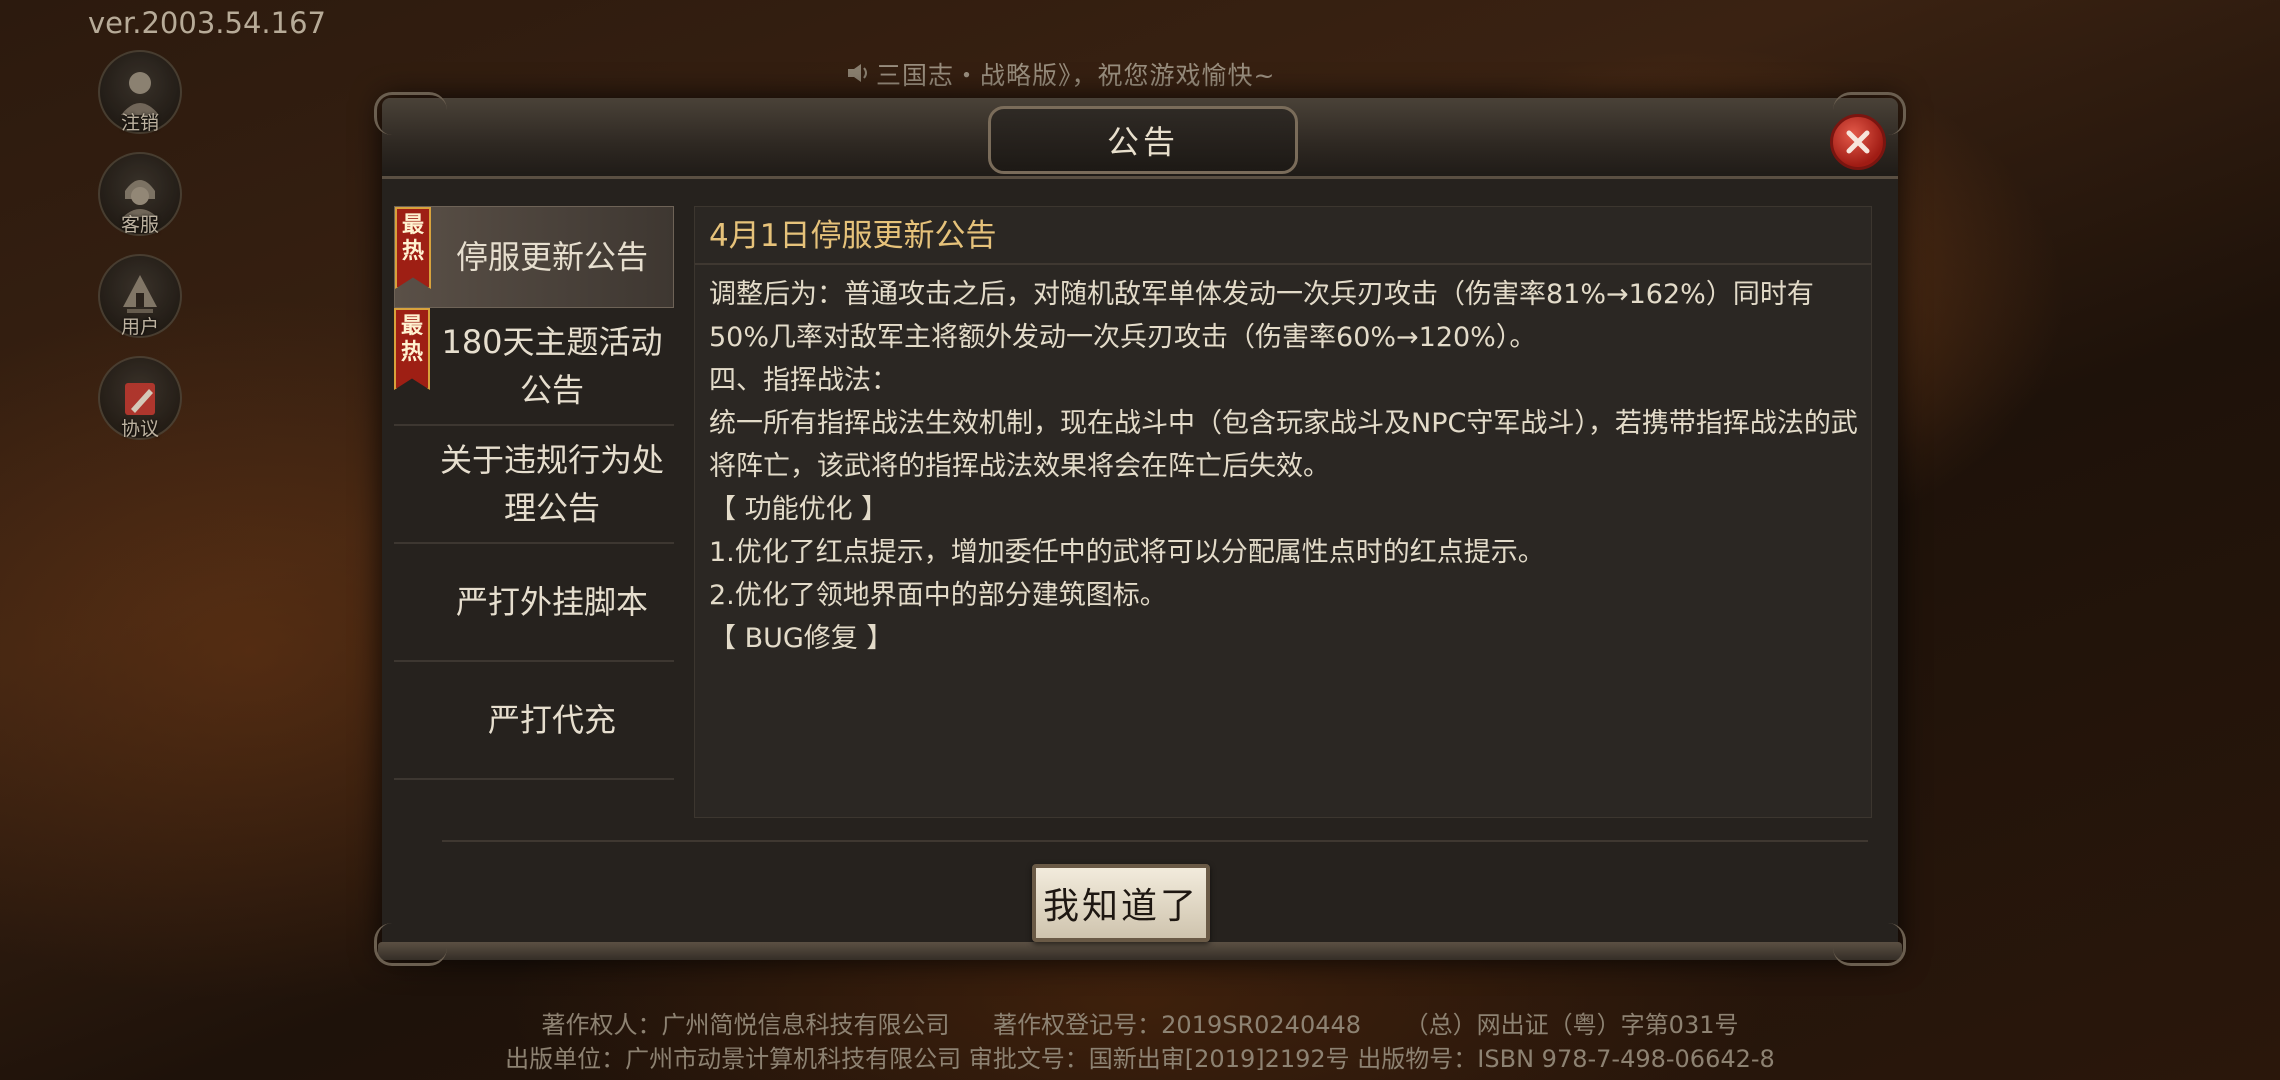 The width and height of the screenshot is (2280, 1080). What do you see at coordinates (139, 123) in the screenshot?
I see `side-item-label: 注销` at bounding box center [139, 123].